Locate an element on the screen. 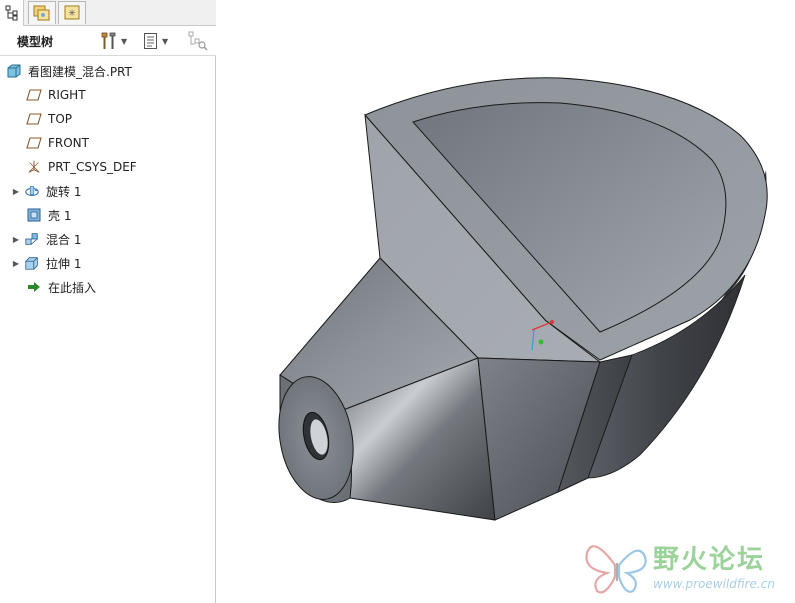 This screenshot has width=795, height=603. model-tree-tab-icon is located at coordinates (11, 13).